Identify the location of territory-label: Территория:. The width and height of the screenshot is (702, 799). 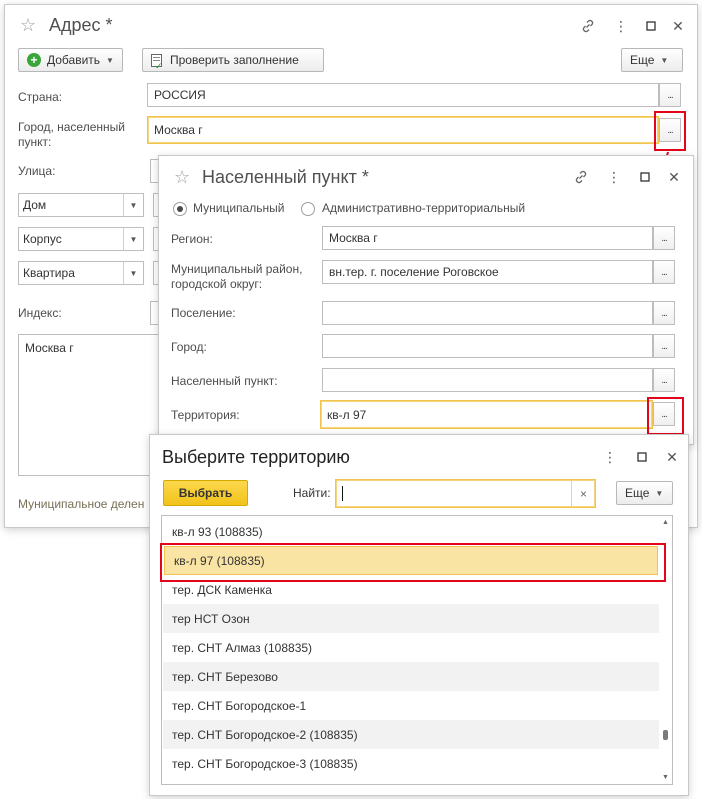
(205, 415).